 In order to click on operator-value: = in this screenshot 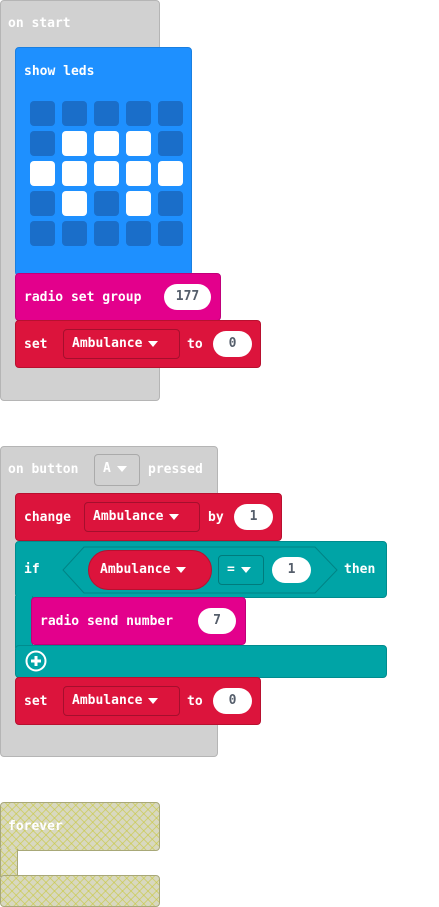, I will do `click(231, 569)`.